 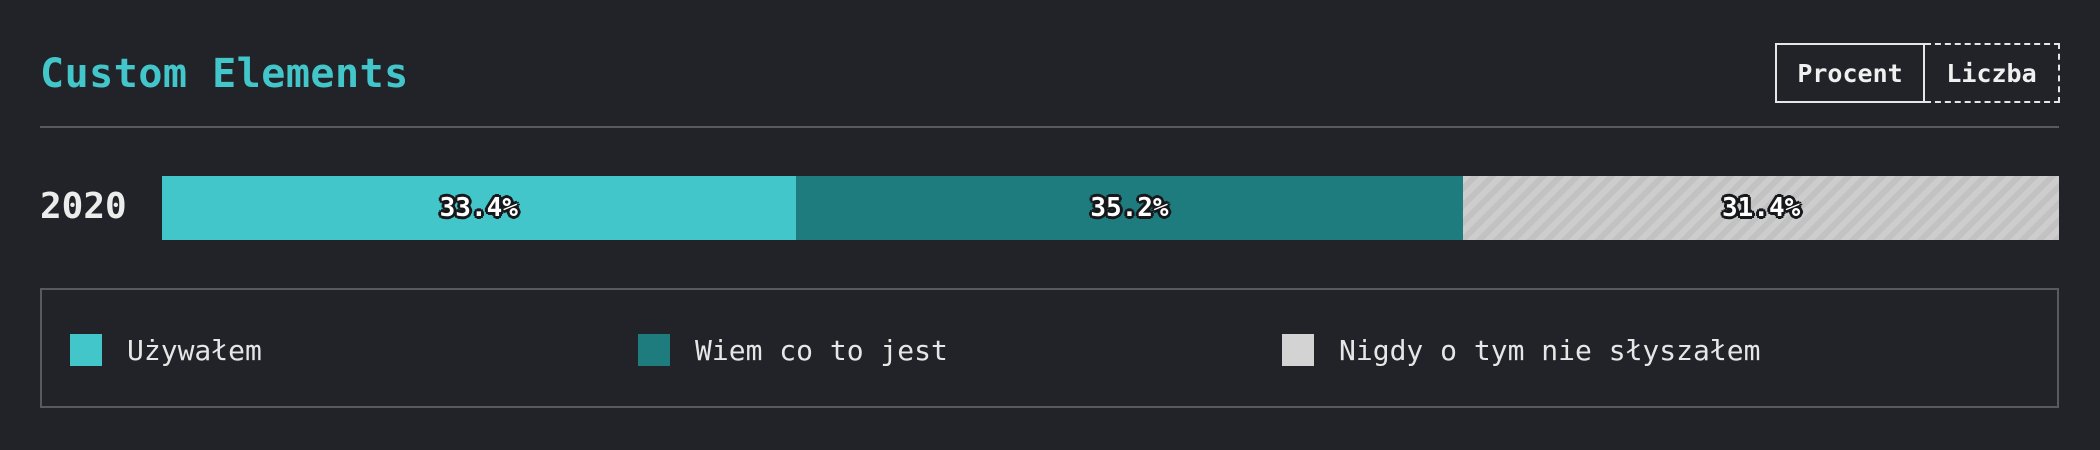 I want to click on legend-item-know-it: Wiem co to jest, so click(x=793, y=350).